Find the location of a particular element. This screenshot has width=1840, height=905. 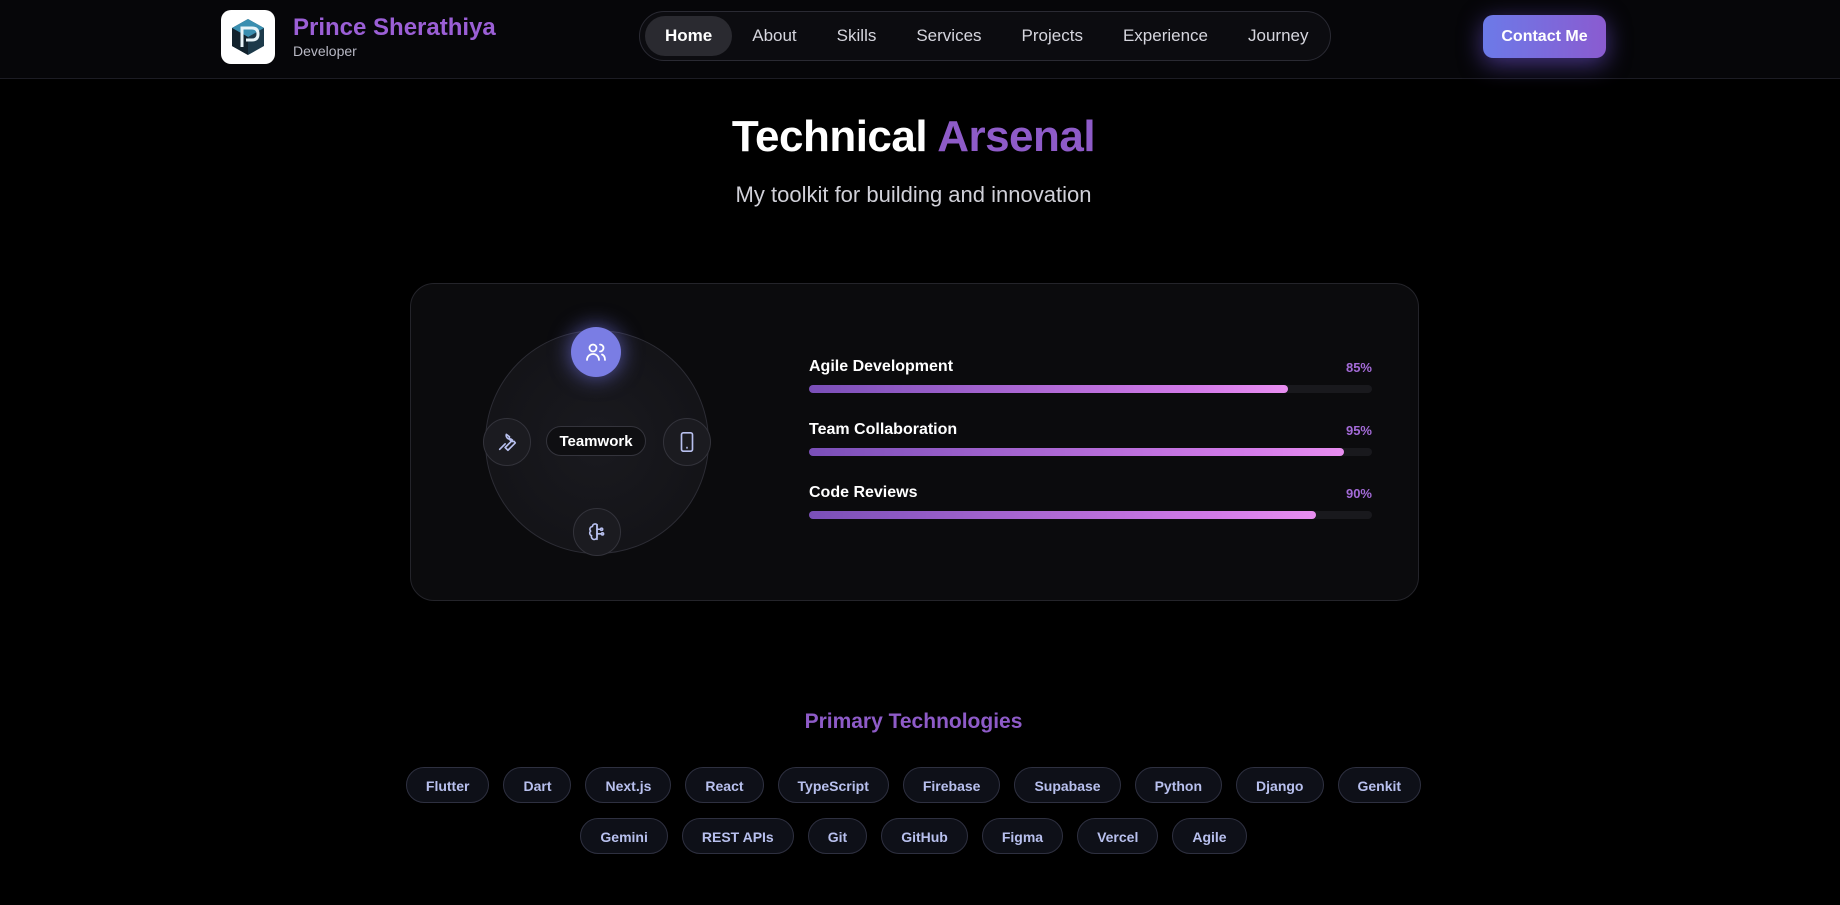

brand-role: Developer is located at coordinates (325, 51).